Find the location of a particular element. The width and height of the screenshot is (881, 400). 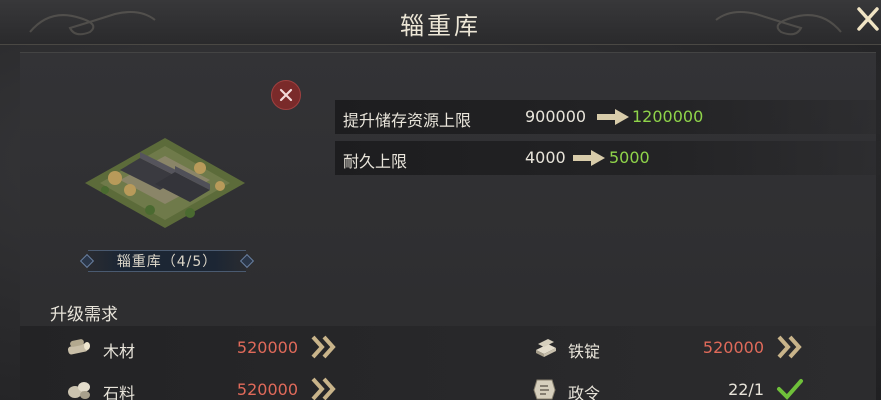

requirements-title: 升级需求 is located at coordinates (84, 315).